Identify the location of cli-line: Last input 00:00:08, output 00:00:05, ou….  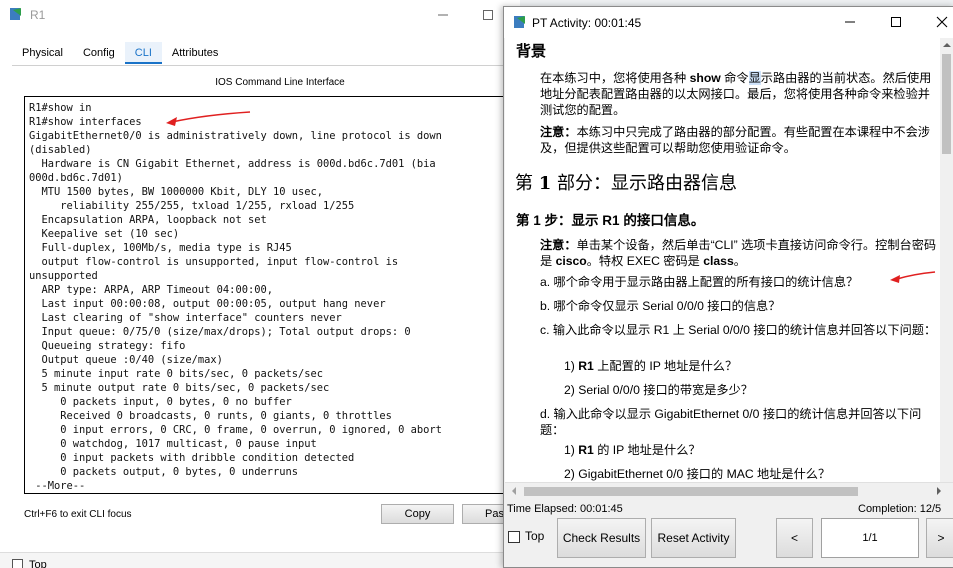
(207, 304).